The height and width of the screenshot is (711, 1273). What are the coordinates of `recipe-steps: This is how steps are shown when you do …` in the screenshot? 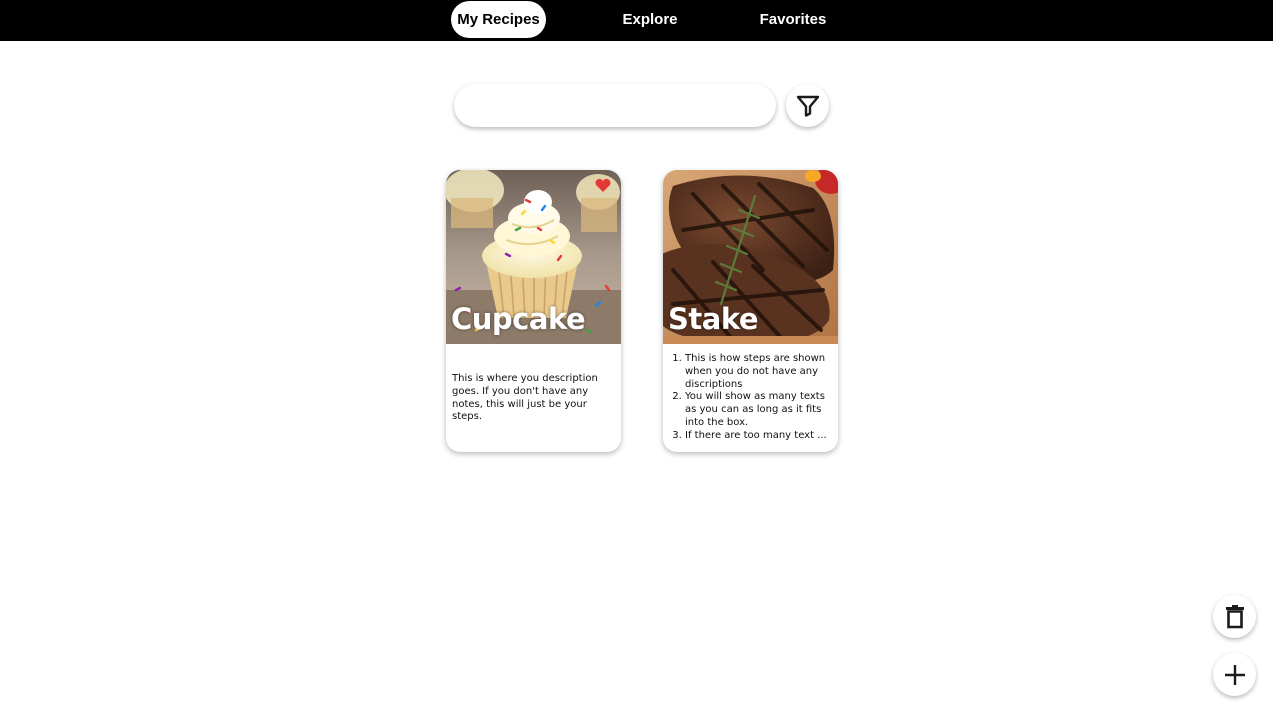 It's located at (751, 398).